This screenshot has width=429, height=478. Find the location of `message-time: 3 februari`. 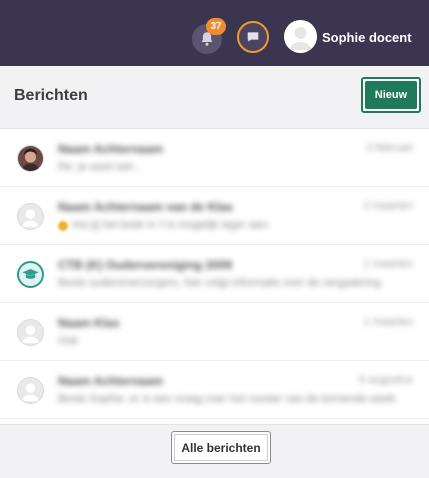

message-time: 3 februari is located at coordinates (389, 148).